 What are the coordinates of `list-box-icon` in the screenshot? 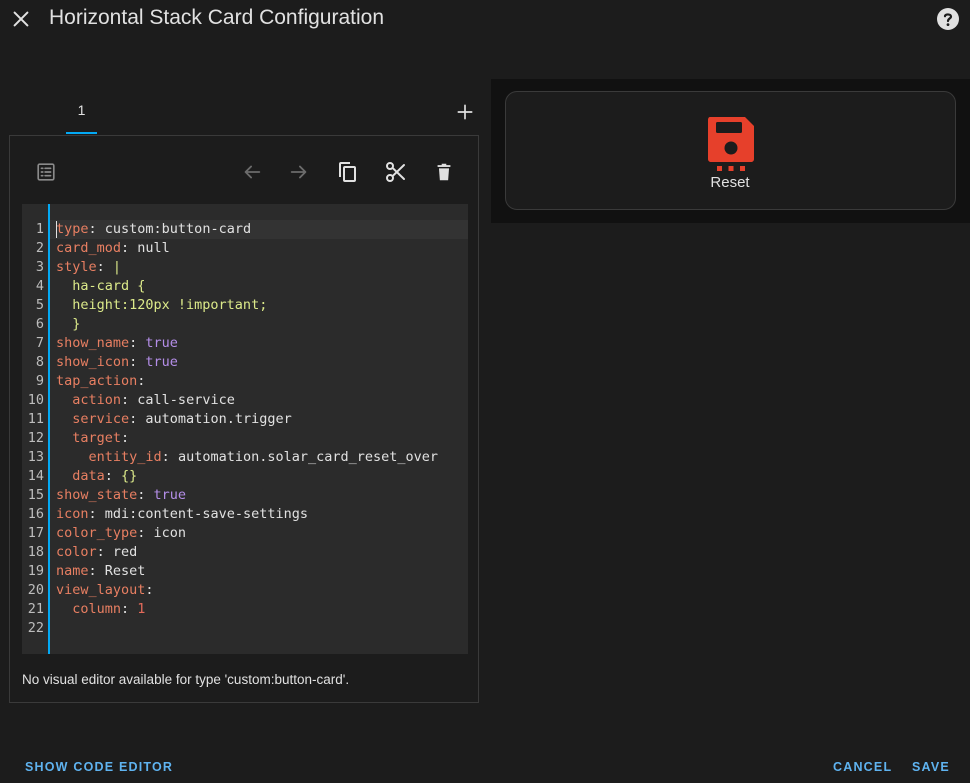 It's located at (46, 172).